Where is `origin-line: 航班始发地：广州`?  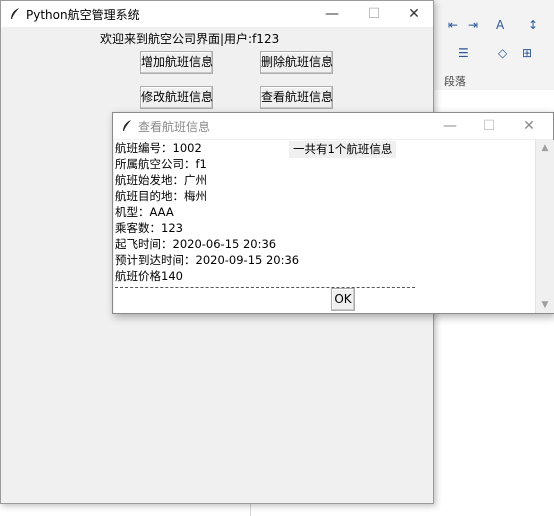 origin-line: 航班始发地：广州 is located at coordinates (161, 180).